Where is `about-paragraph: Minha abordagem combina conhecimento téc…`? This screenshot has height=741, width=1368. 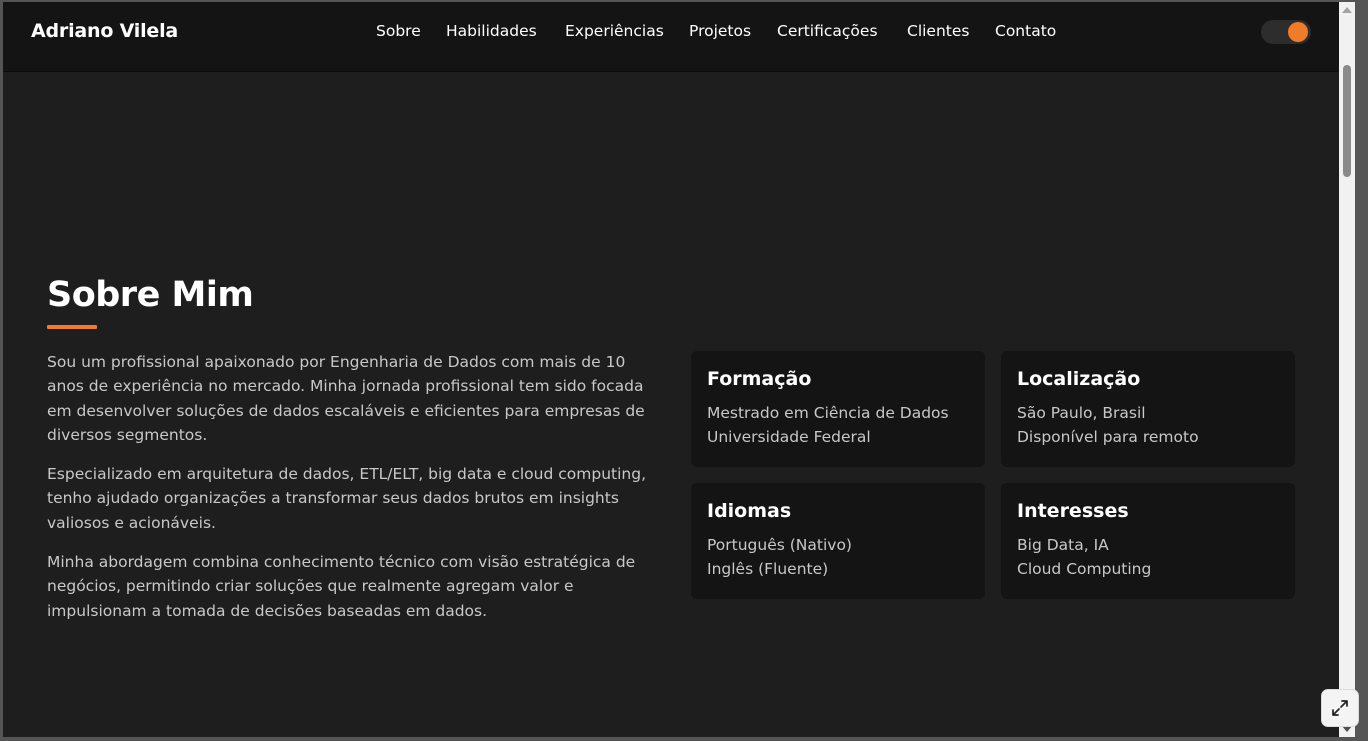 about-paragraph: Minha abordagem combina conhecimento téc… is located at coordinates (341, 586).